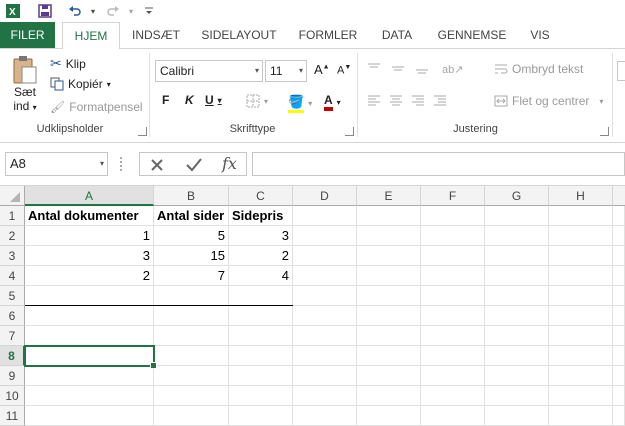 Image resolution: width=625 pixels, height=426 pixels. I want to click on alignment-launcher-icon, so click(604, 131).